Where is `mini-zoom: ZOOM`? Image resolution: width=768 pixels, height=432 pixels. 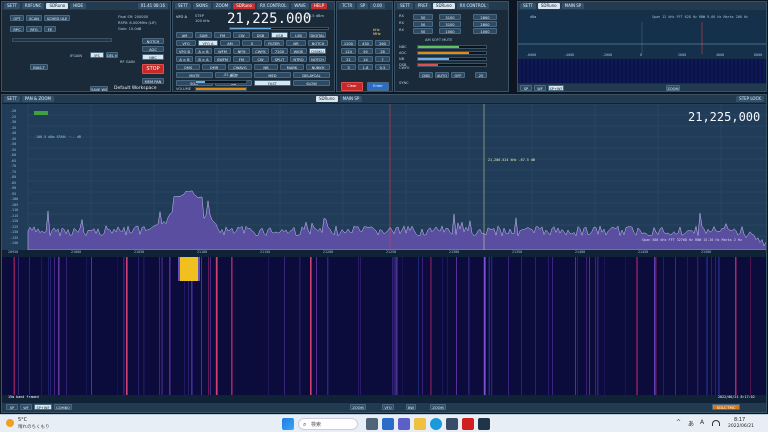
mini-zoom: ZOOM is located at coordinates (673, 88).